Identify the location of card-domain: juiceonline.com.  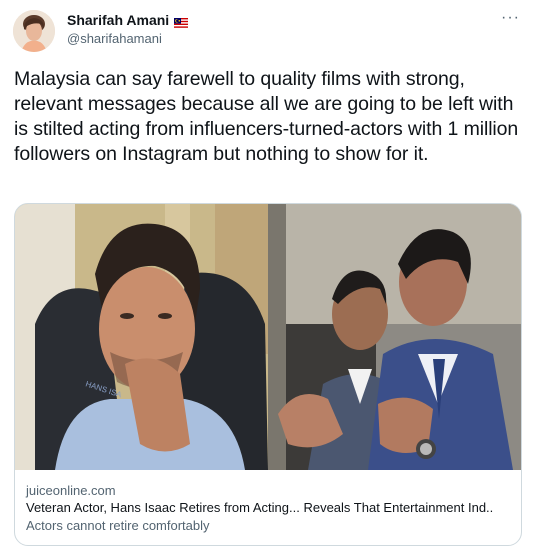
(71, 490).